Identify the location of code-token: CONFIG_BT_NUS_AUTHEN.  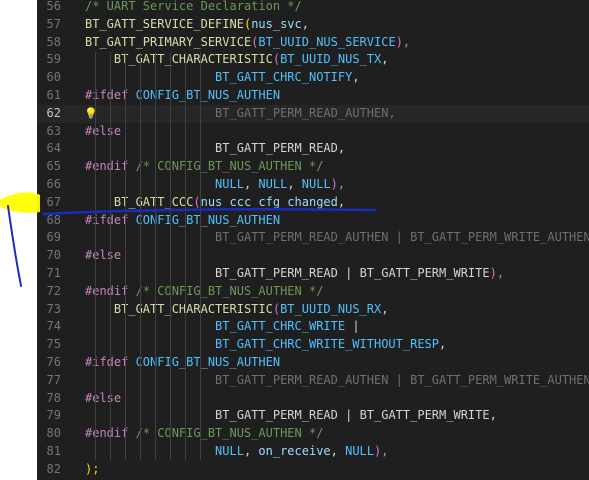
(204, 362).